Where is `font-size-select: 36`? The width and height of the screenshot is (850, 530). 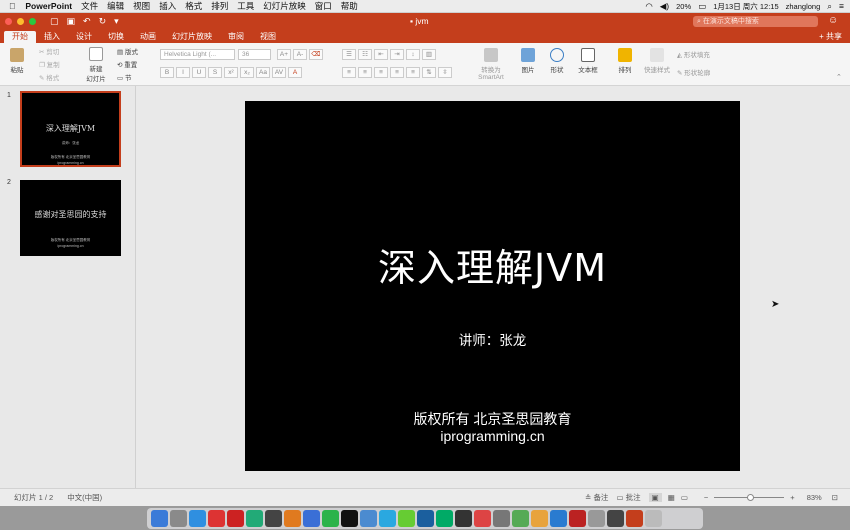 font-size-select: 36 is located at coordinates (254, 54).